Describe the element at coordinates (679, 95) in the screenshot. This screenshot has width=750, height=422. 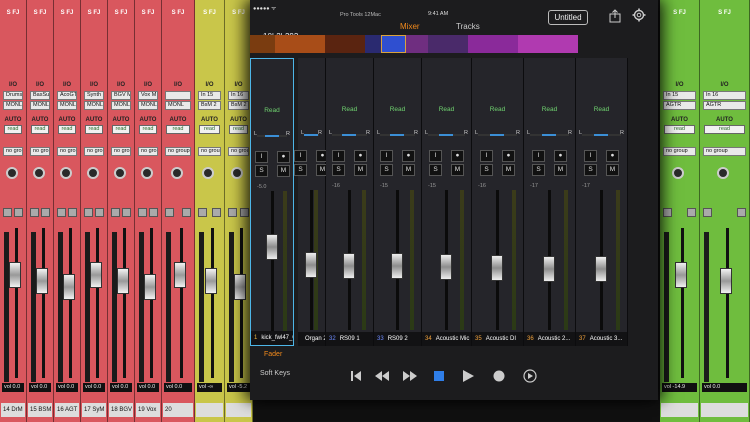
I see `input-selector: In 15` at that location.